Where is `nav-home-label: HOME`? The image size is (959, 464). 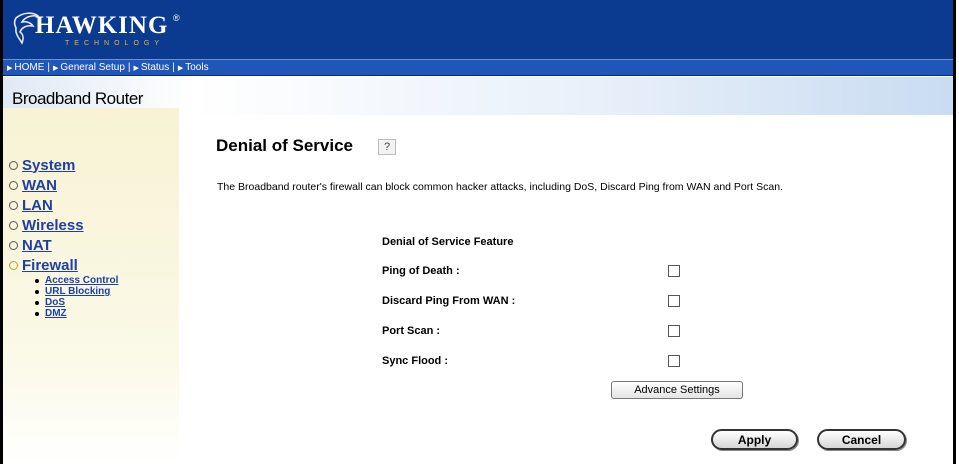
nav-home-label: HOME is located at coordinates (29, 67).